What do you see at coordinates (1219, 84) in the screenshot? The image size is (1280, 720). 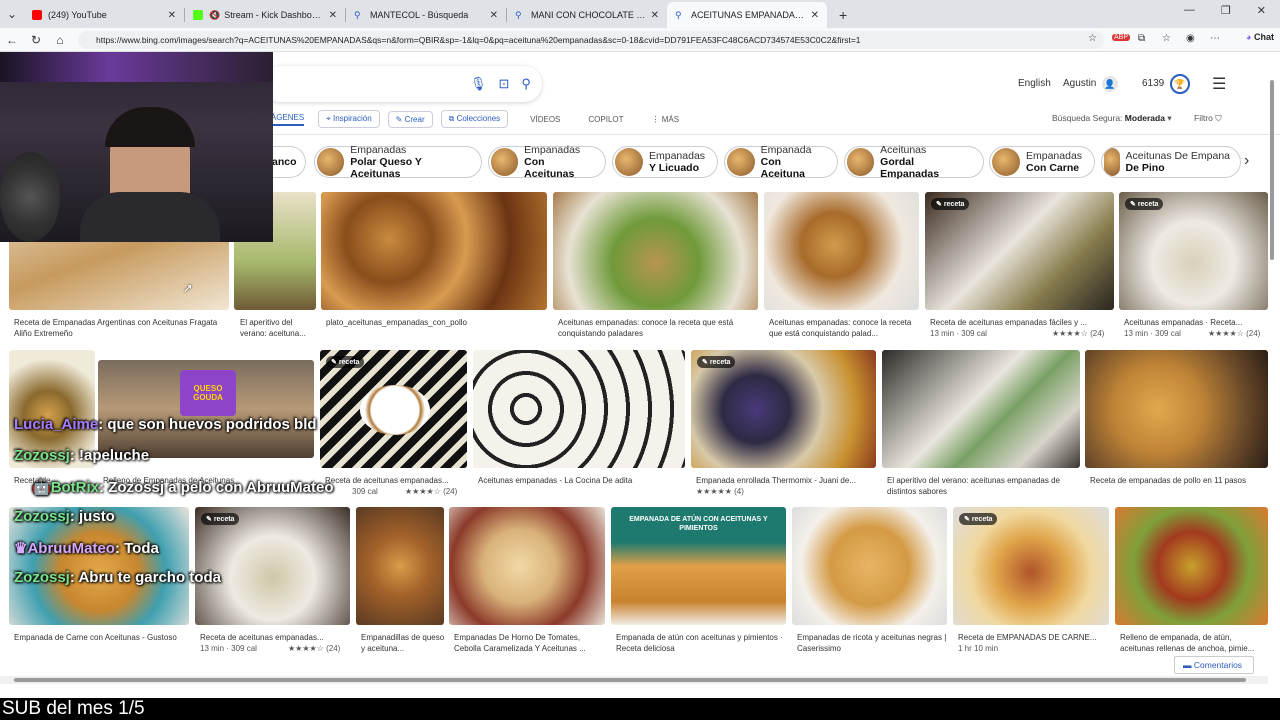 I see `menu-icon: ☰` at bounding box center [1219, 84].